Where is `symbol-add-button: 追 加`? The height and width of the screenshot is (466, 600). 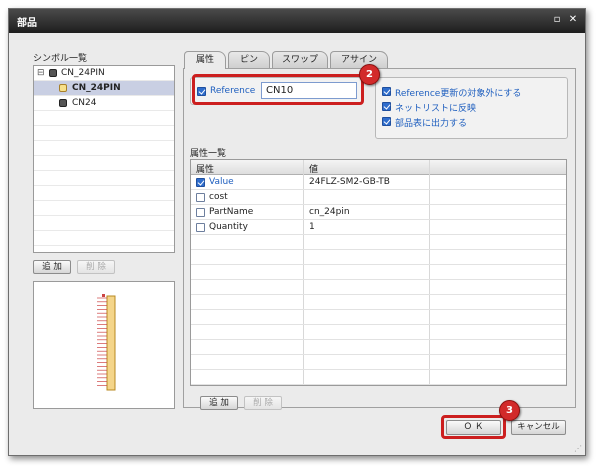
symbol-add-button: 追 加 is located at coordinates (52, 267).